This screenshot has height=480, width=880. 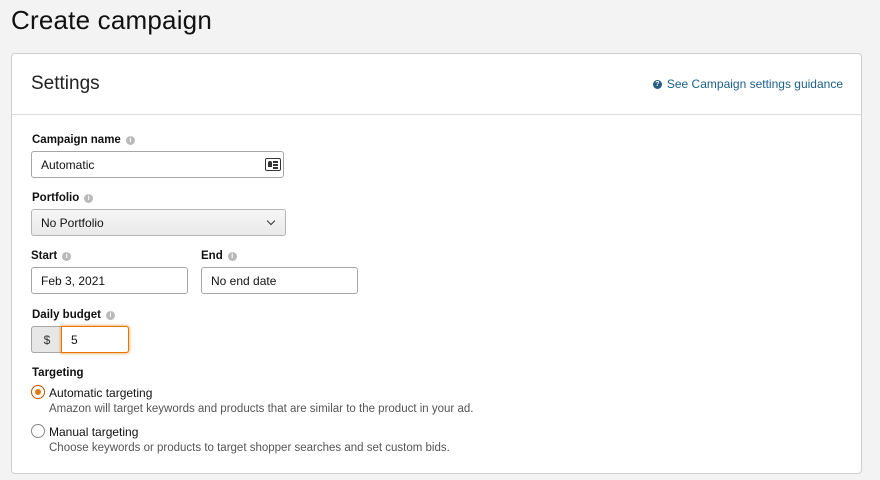 I want to click on end-label-text: End, so click(x=212, y=256).